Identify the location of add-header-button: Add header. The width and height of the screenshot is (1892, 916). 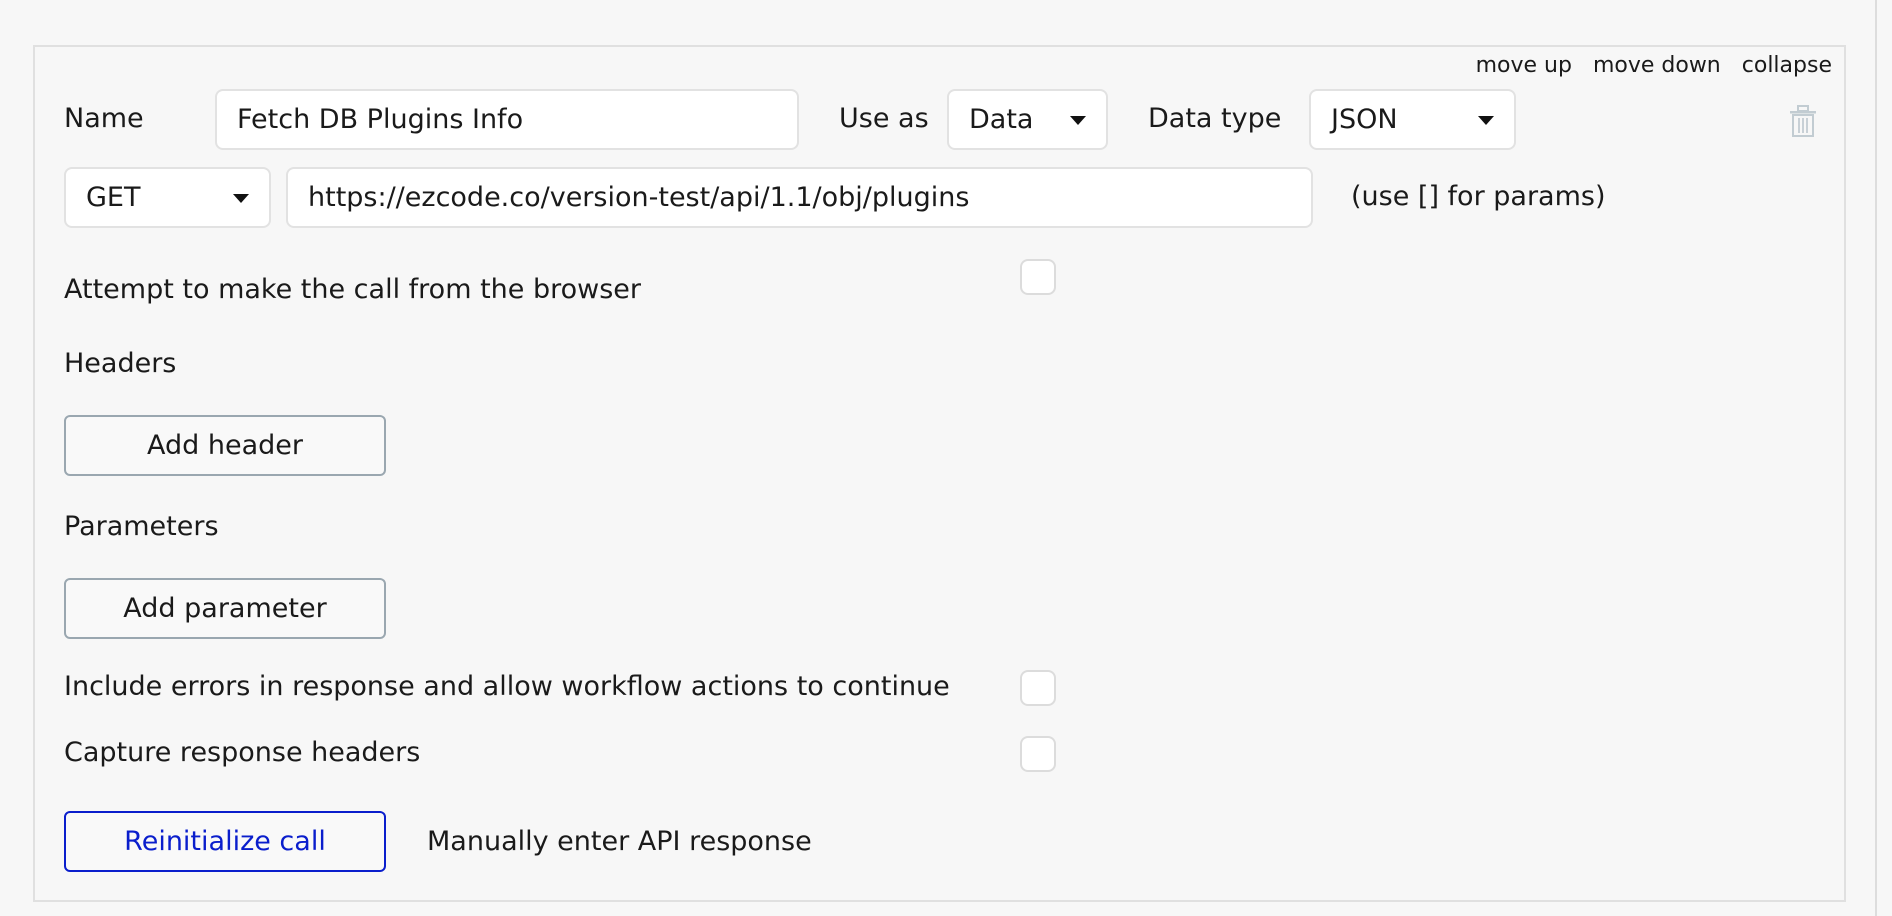
(225, 445).